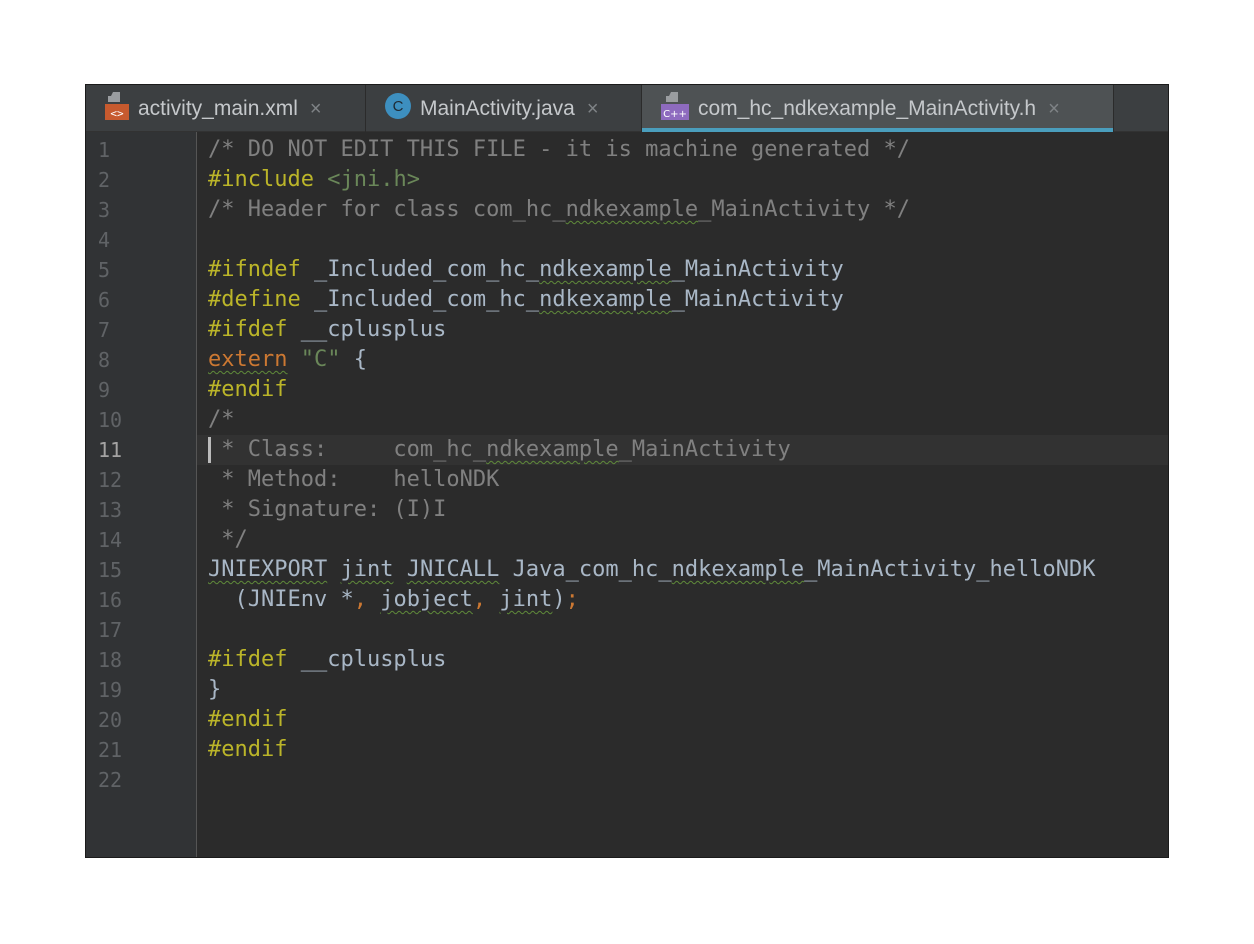 The image size is (1254, 944). Describe the element at coordinates (347, 449) in the screenshot. I see `code-token: * Class: com_hc_` at that location.